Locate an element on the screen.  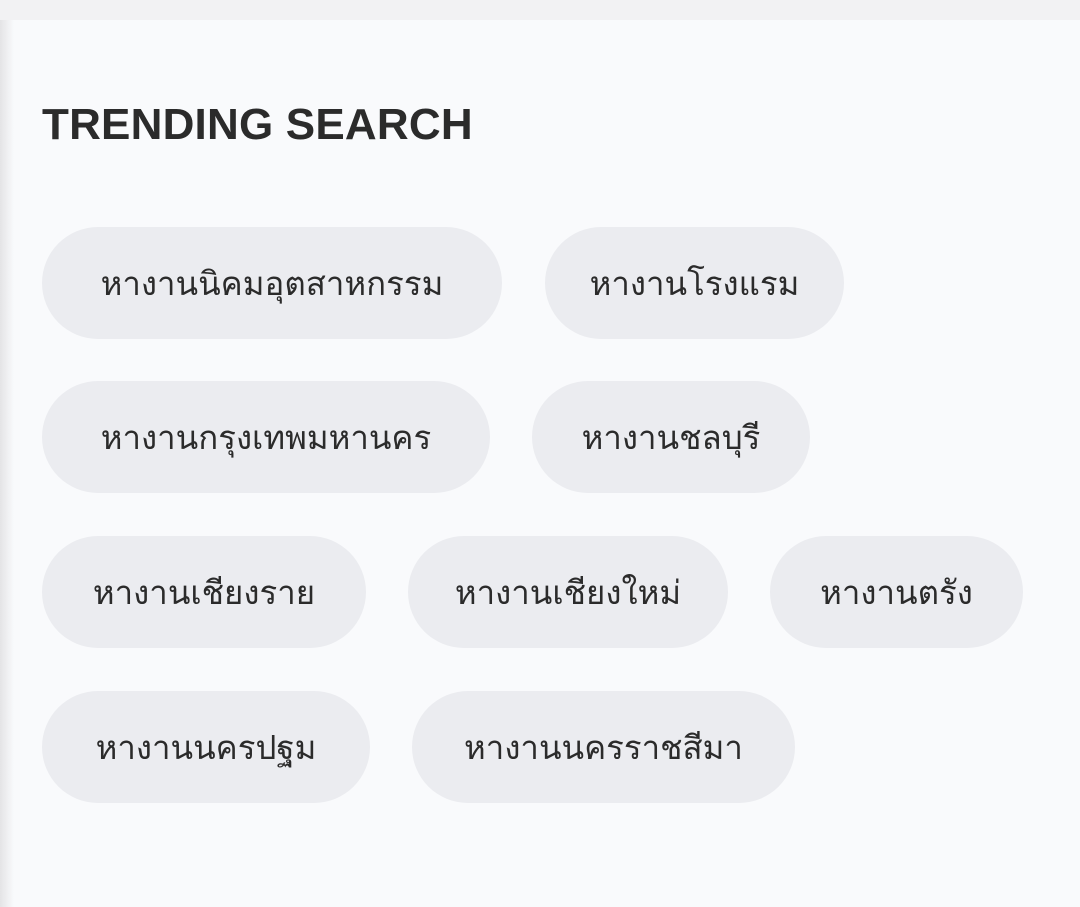
trending-chip: หางานชลบุรี is located at coordinates (671, 437).